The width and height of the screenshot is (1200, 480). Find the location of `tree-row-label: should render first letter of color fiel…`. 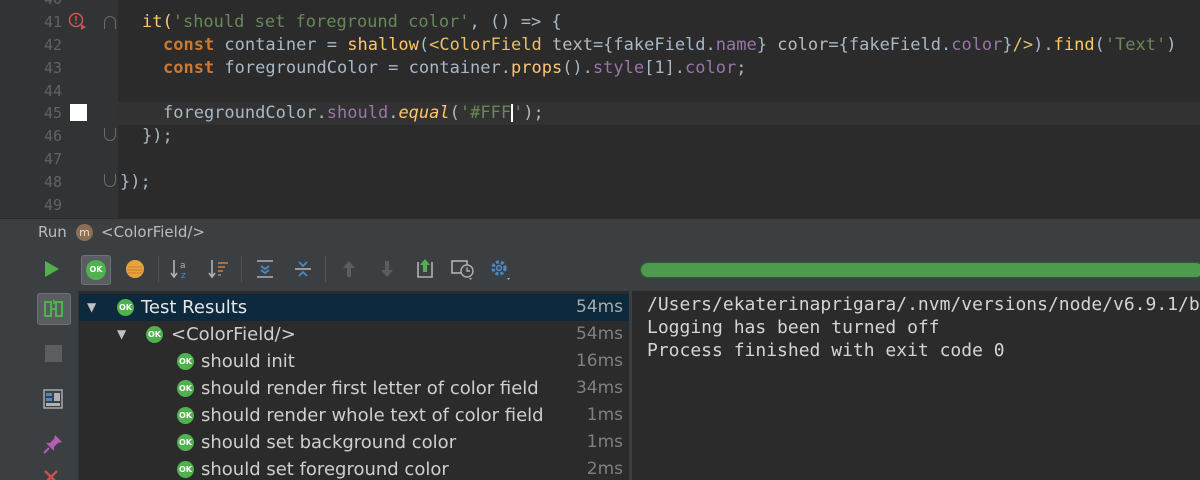

tree-row-label: should render first letter of color fiel… is located at coordinates (370, 388).